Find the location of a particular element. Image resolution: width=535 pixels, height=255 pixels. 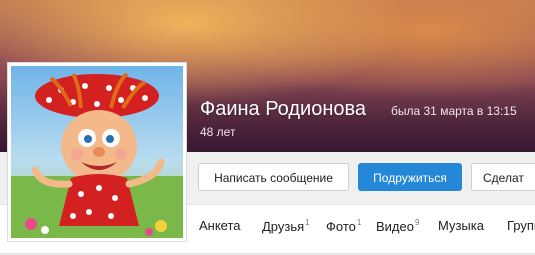

nav-item-groups: Групп is located at coordinates (521, 225).